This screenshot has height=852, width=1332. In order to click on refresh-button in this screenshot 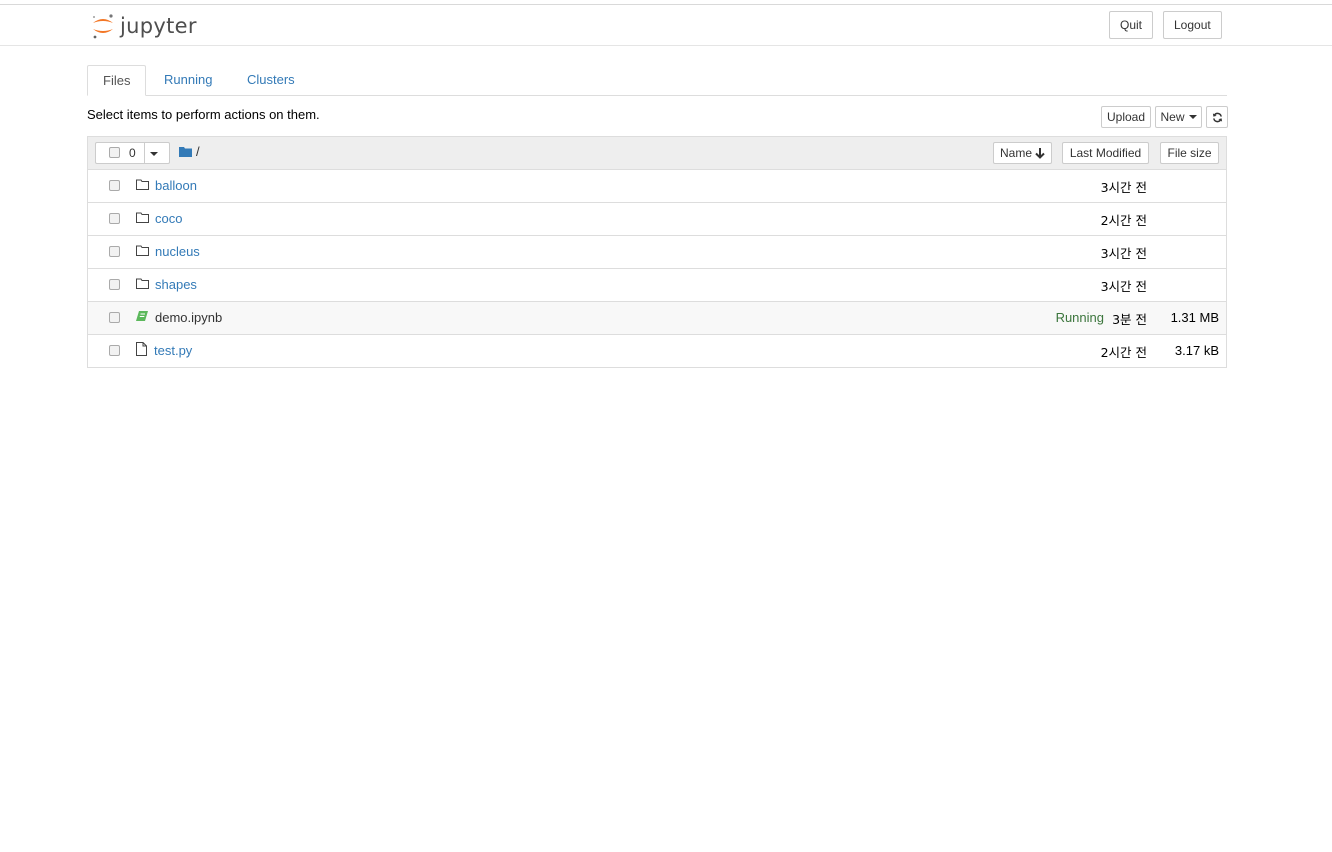, I will do `click(1217, 117)`.